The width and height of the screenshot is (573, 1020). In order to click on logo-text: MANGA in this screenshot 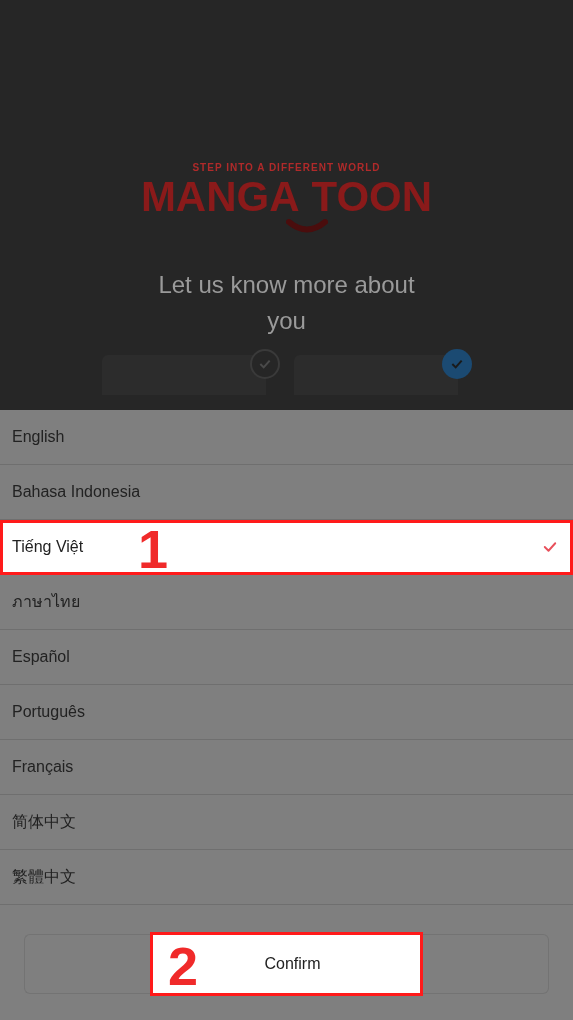, I will do `click(220, 197)`.